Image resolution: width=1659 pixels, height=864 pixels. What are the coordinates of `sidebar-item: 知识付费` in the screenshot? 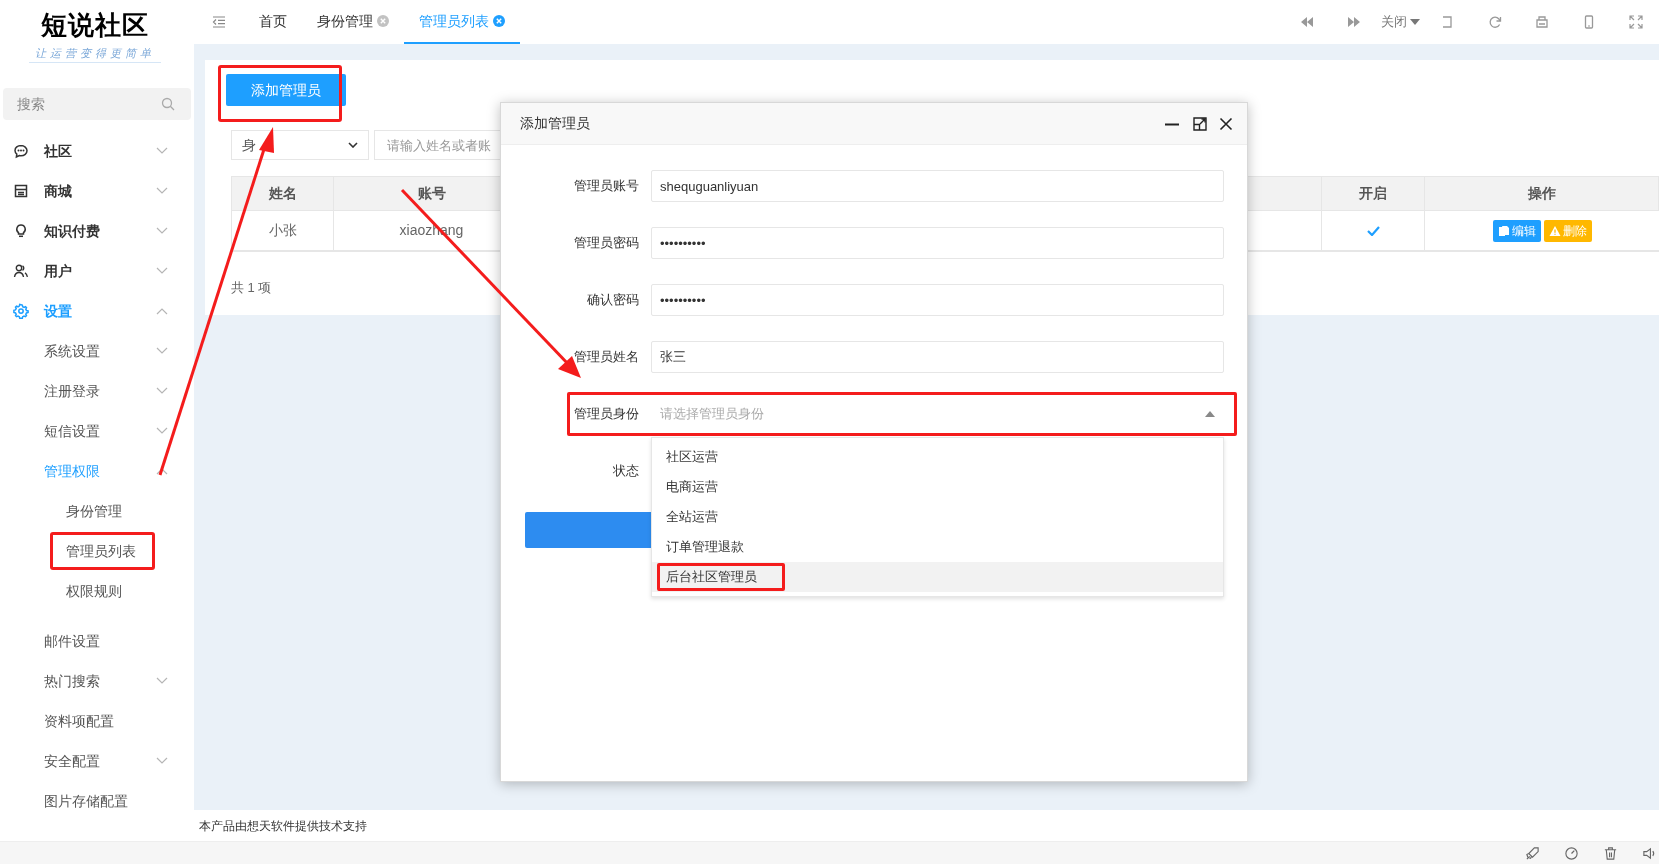 It's located at (72, 231).